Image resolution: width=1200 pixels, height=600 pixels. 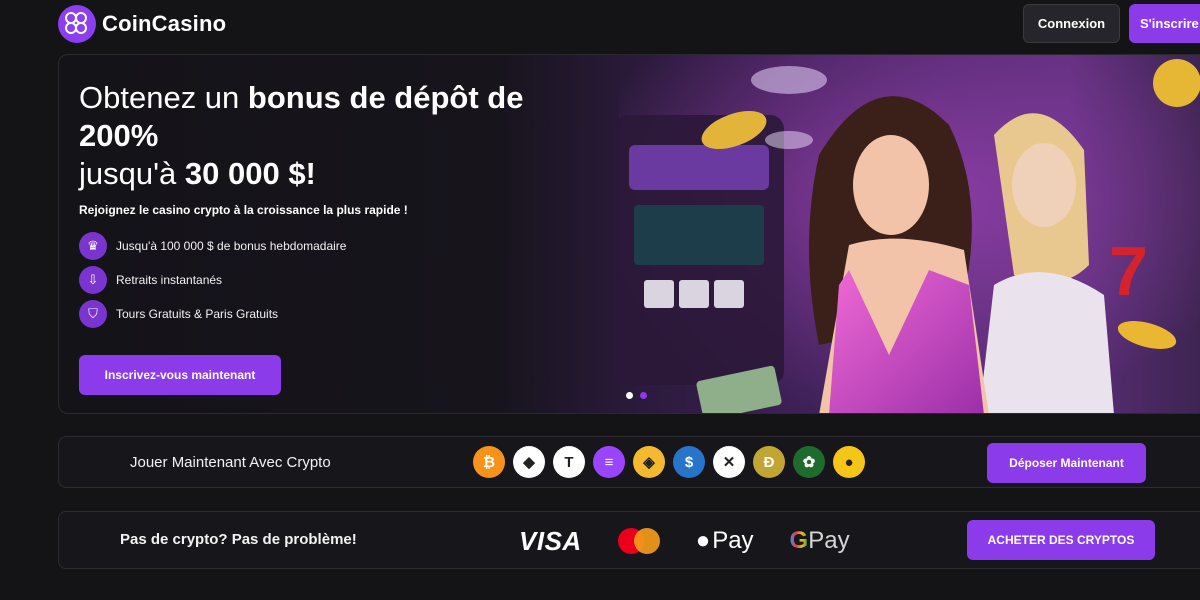 I want to click on withdraw-icon: ⇩, so click(x=93, y=280).